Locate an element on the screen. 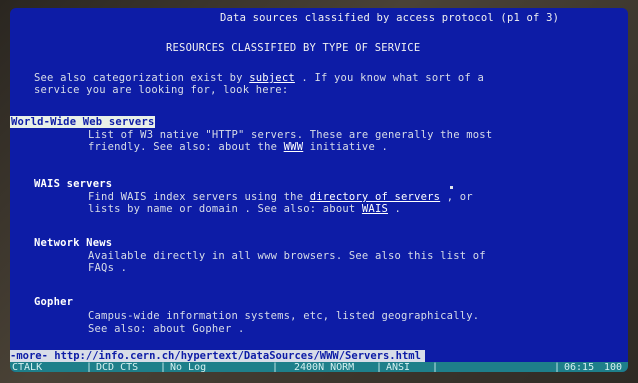 The width and height of the screenshot is (638, 383). status-ctalk: CTALK is located at coordinates (27, 367).